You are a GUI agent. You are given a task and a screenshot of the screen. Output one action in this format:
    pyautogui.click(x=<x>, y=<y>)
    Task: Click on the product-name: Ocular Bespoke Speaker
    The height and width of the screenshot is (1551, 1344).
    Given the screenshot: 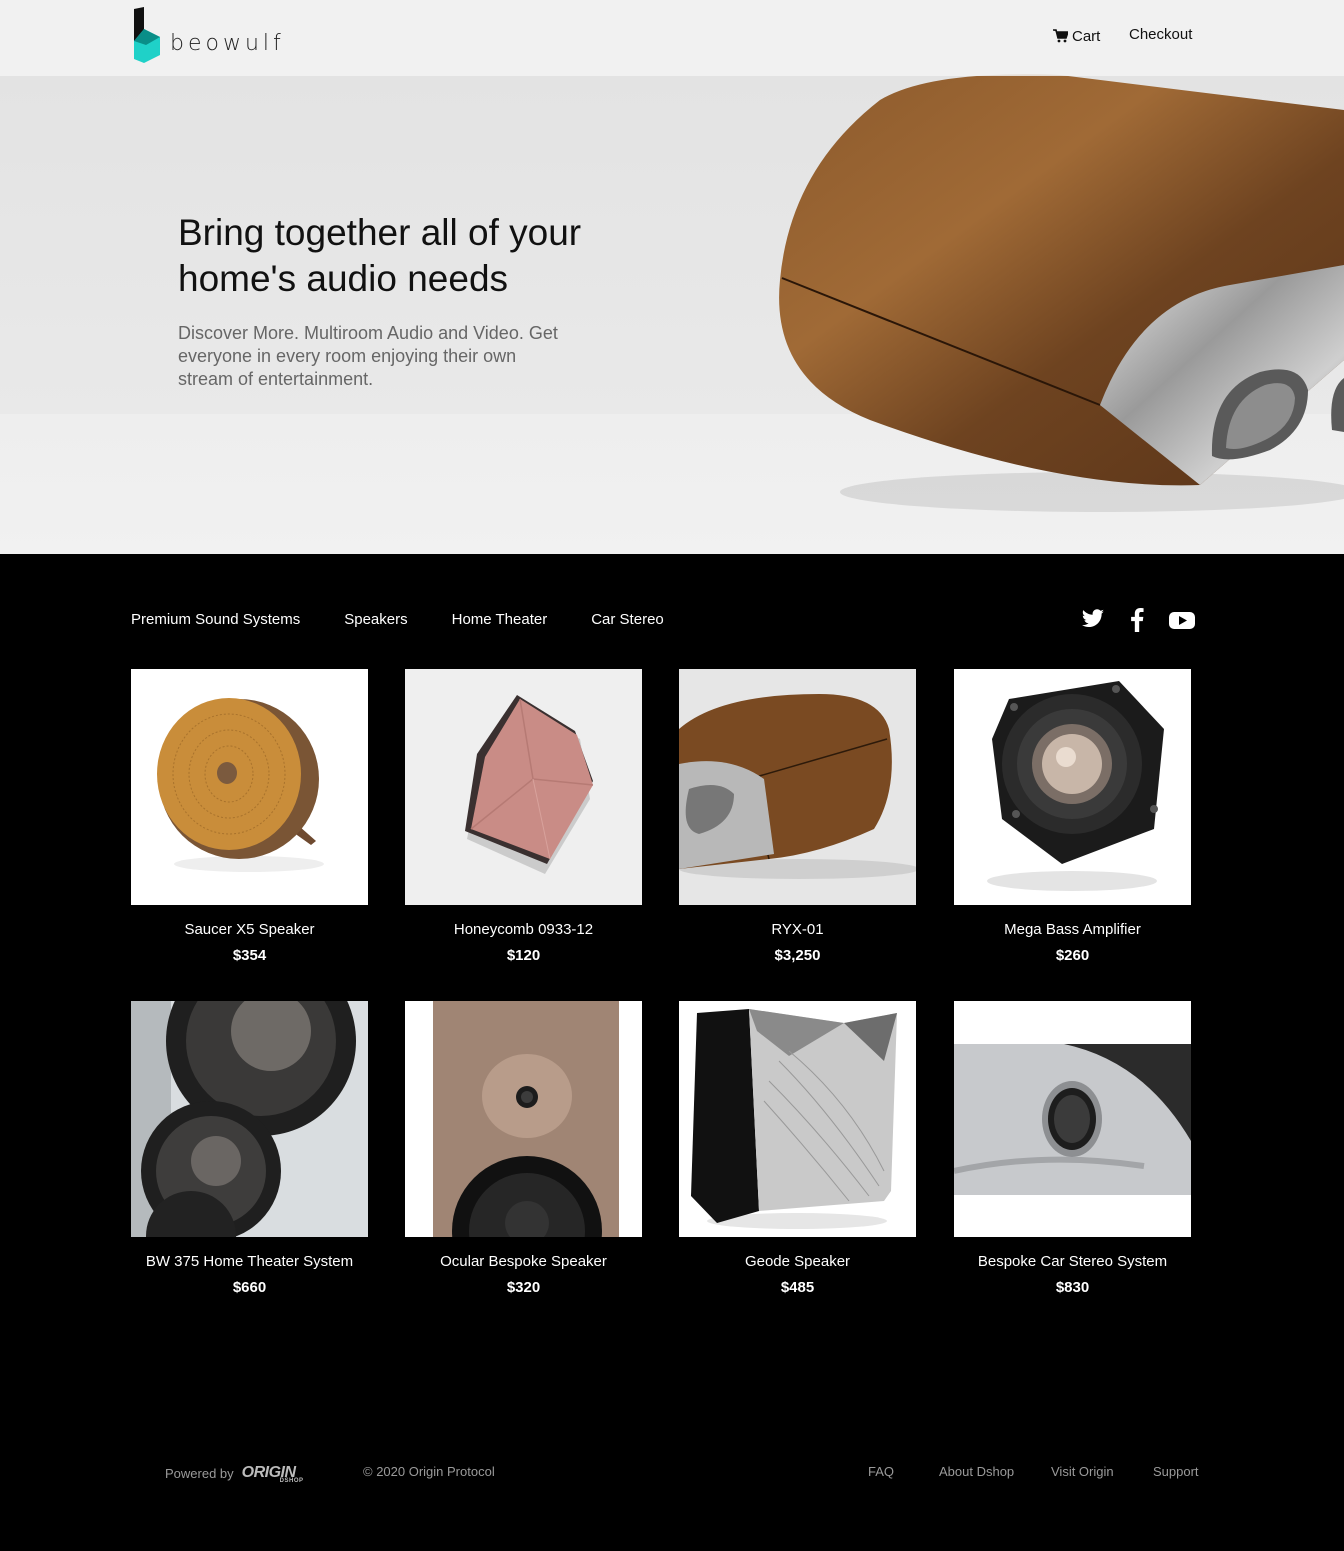 What is the action you would take?
    pyautogui.click(x=523, y=1261)
    